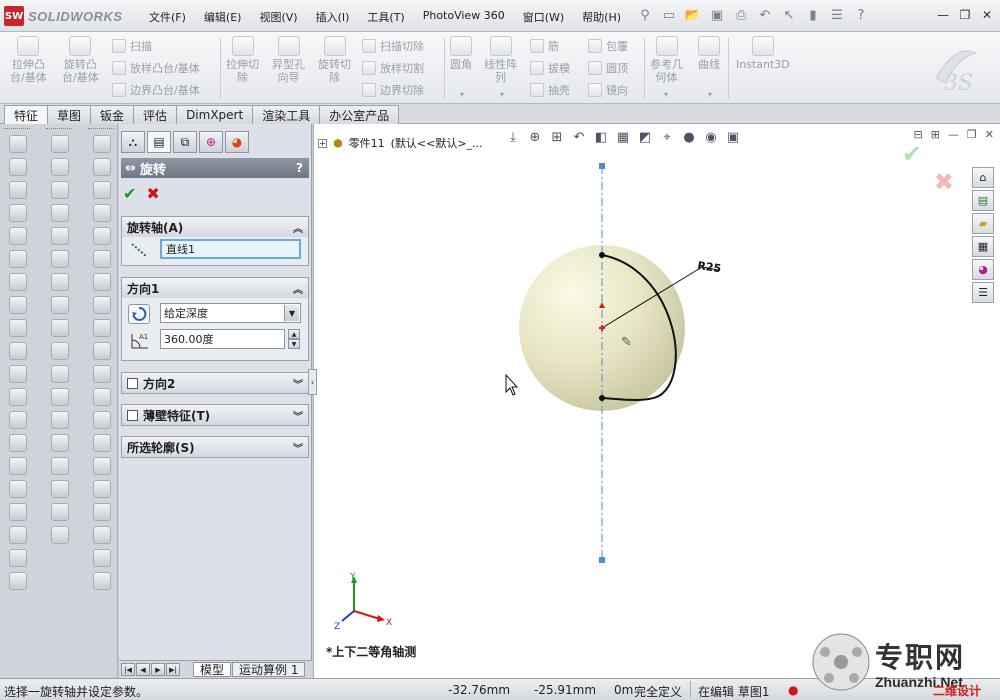 The image size is (1000, 700). I want to click on tab-evaluate: 评估, so click(155, 114).